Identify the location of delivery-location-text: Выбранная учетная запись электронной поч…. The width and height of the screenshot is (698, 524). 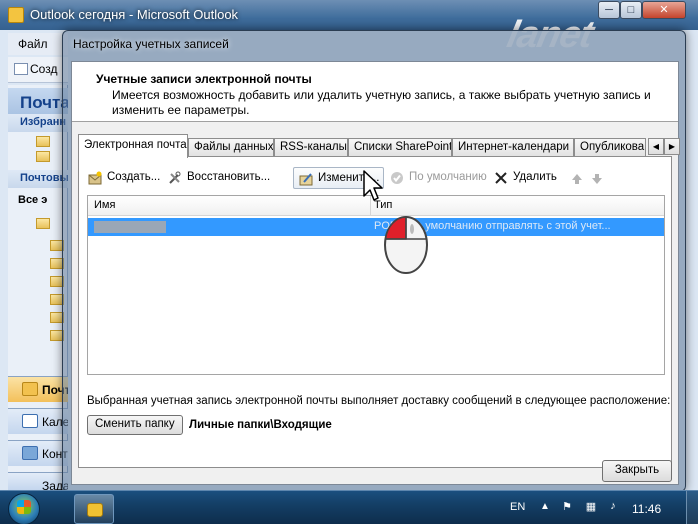
(379, 401).